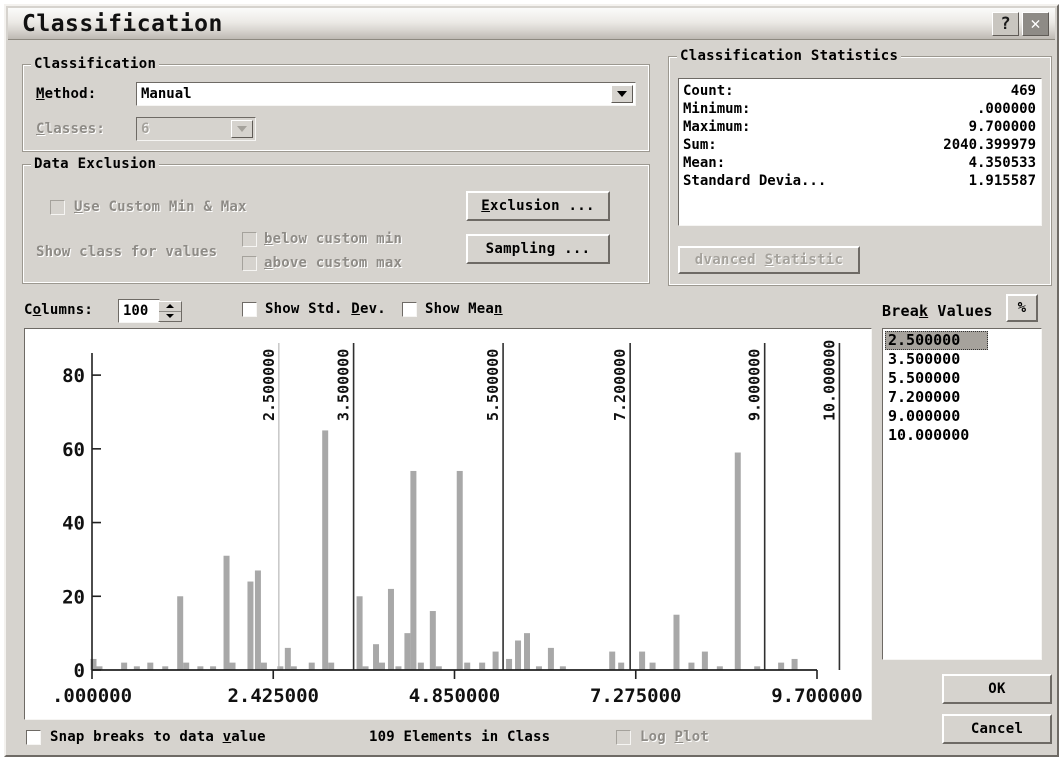  Describe the element at coordinates (817, 696) in the screenshot. I see `x-tick-label: 9.700000` at that location.